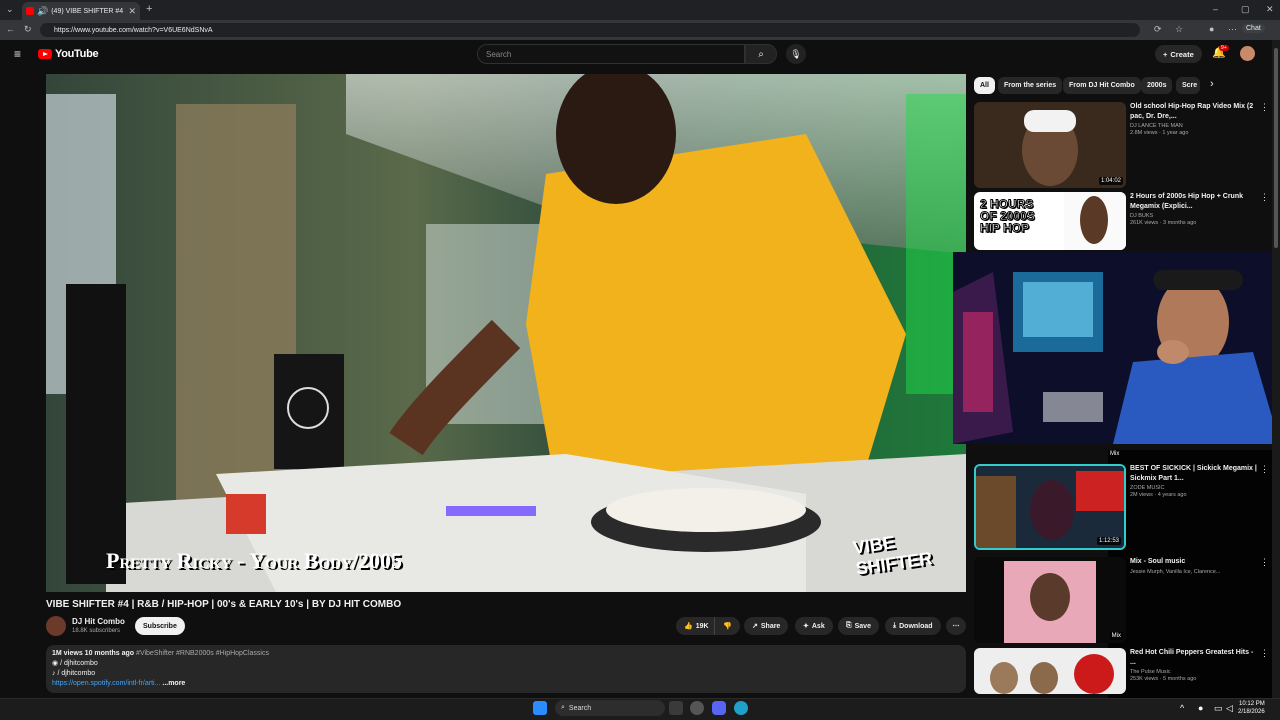 The width and height of the screenshot is (1280, 720). Describe the element at coordinates (676, 708) in the screenshot. I see `task-view-icon` at that location.